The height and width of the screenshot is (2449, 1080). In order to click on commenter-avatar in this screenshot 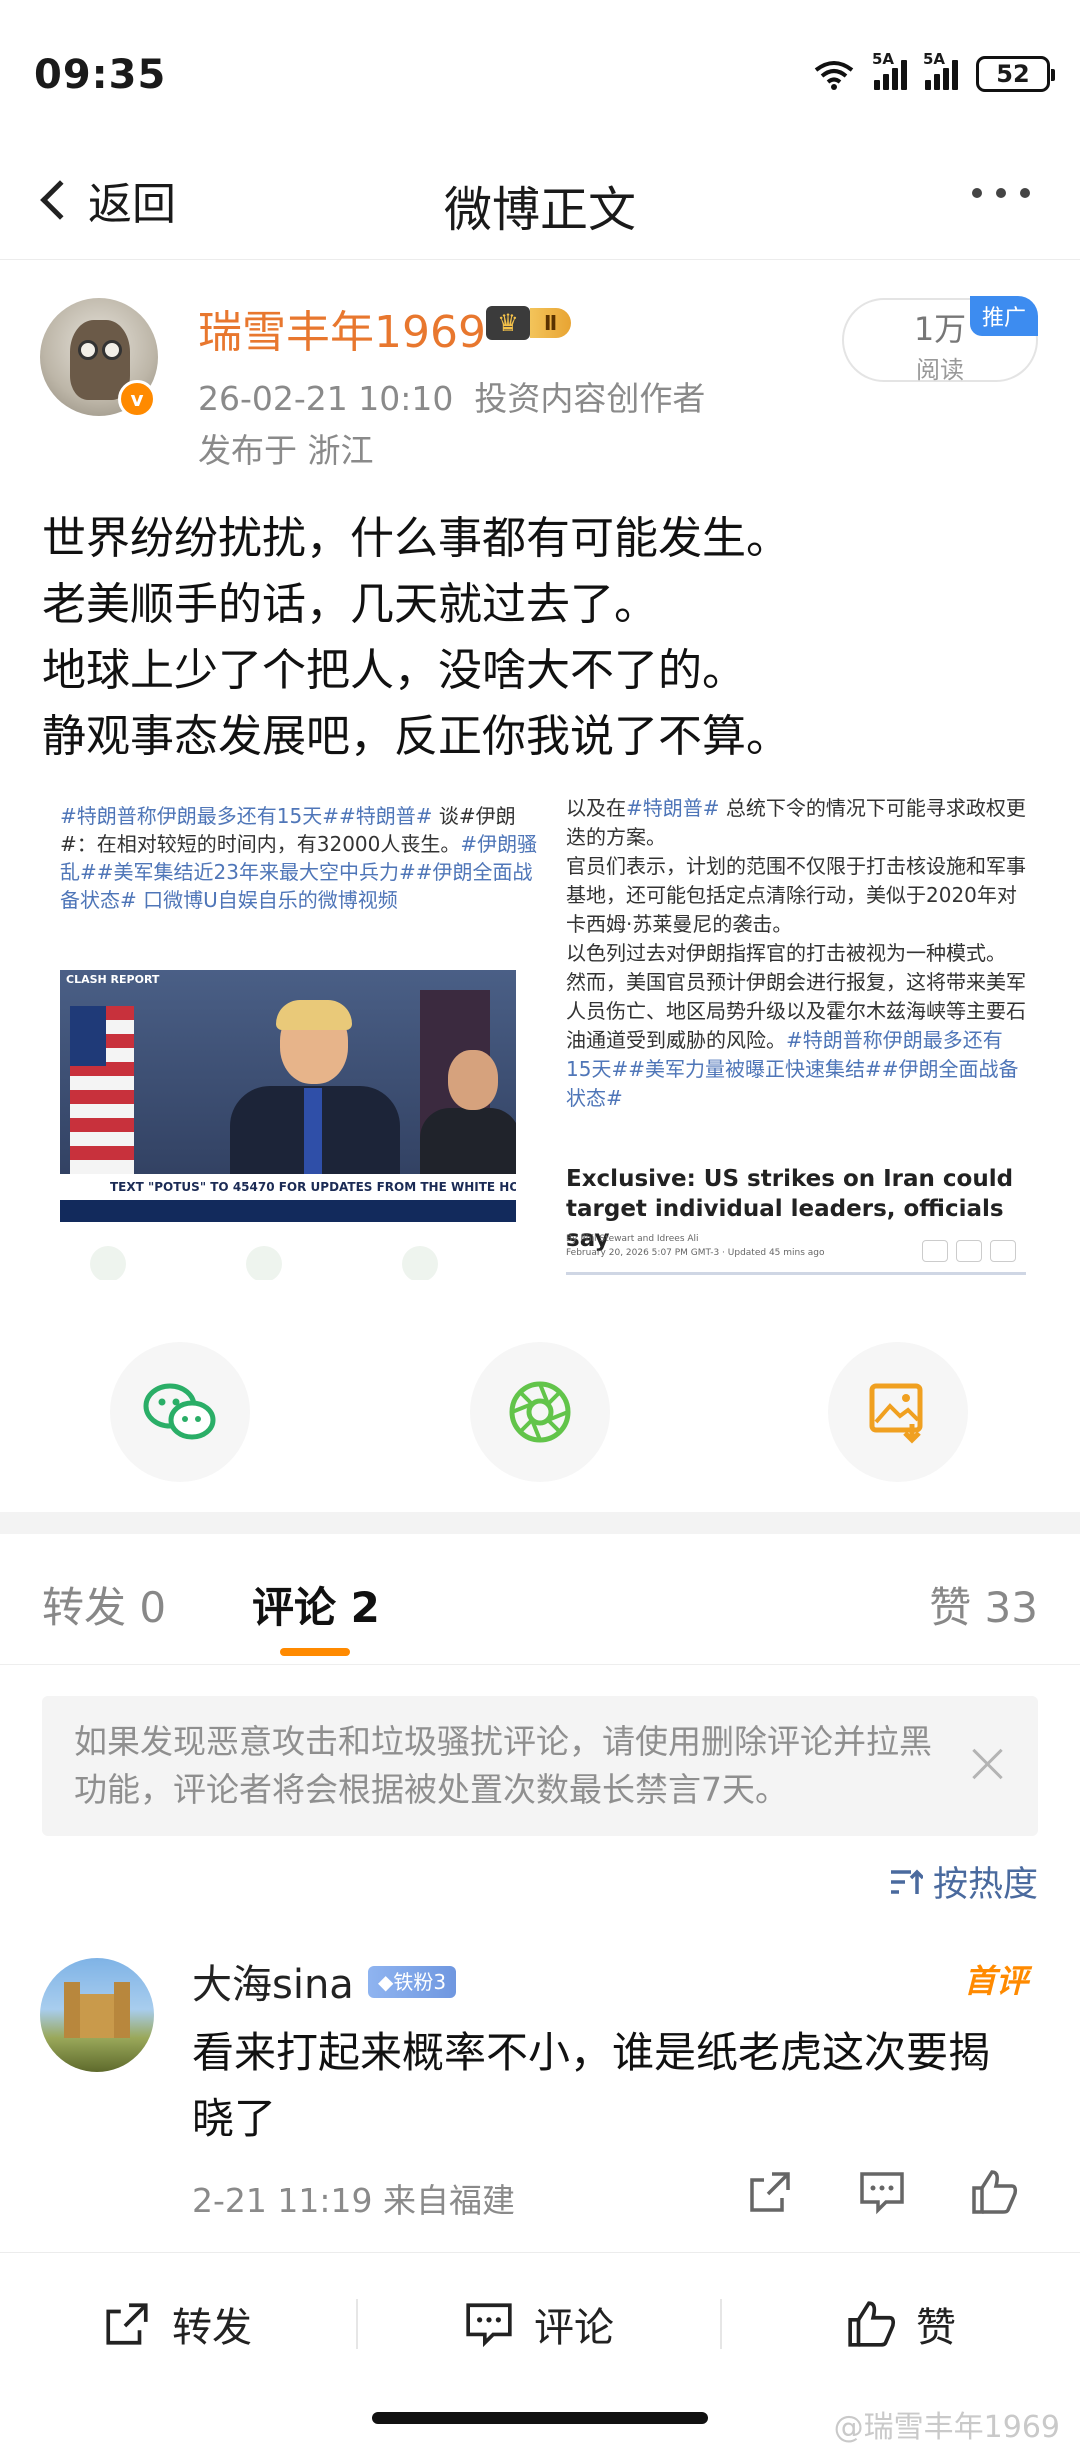, I will do `click(97, 2015)`.